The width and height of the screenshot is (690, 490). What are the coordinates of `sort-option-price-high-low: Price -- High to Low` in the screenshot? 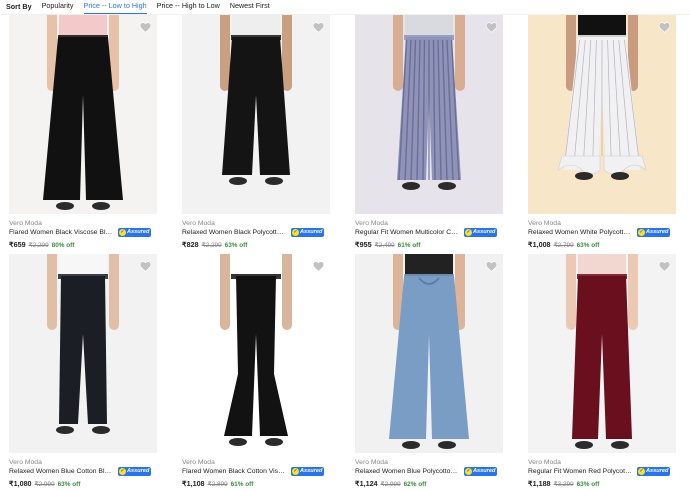 It's located at (188, 7).